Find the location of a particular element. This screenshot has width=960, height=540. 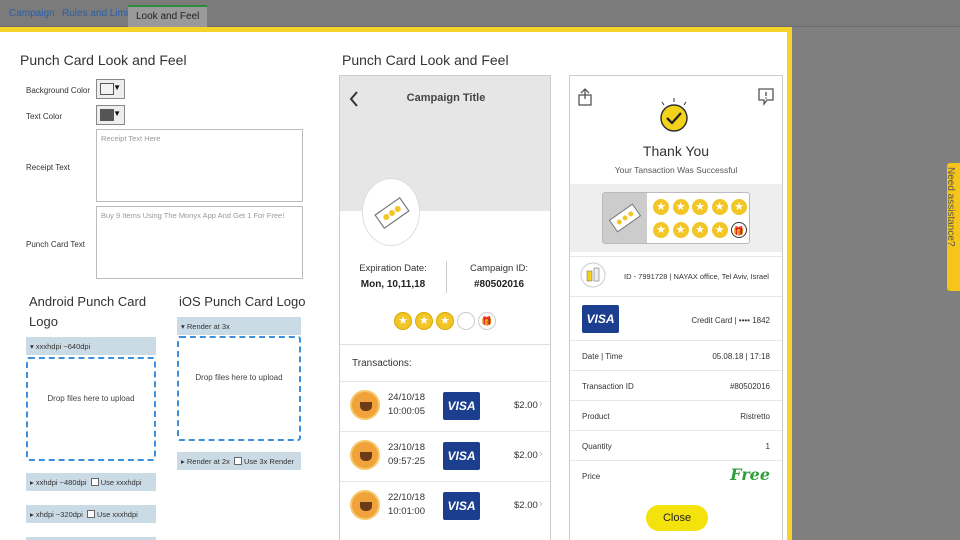

transaction-time: 10:00:05 is located at coordinates (406, 411).